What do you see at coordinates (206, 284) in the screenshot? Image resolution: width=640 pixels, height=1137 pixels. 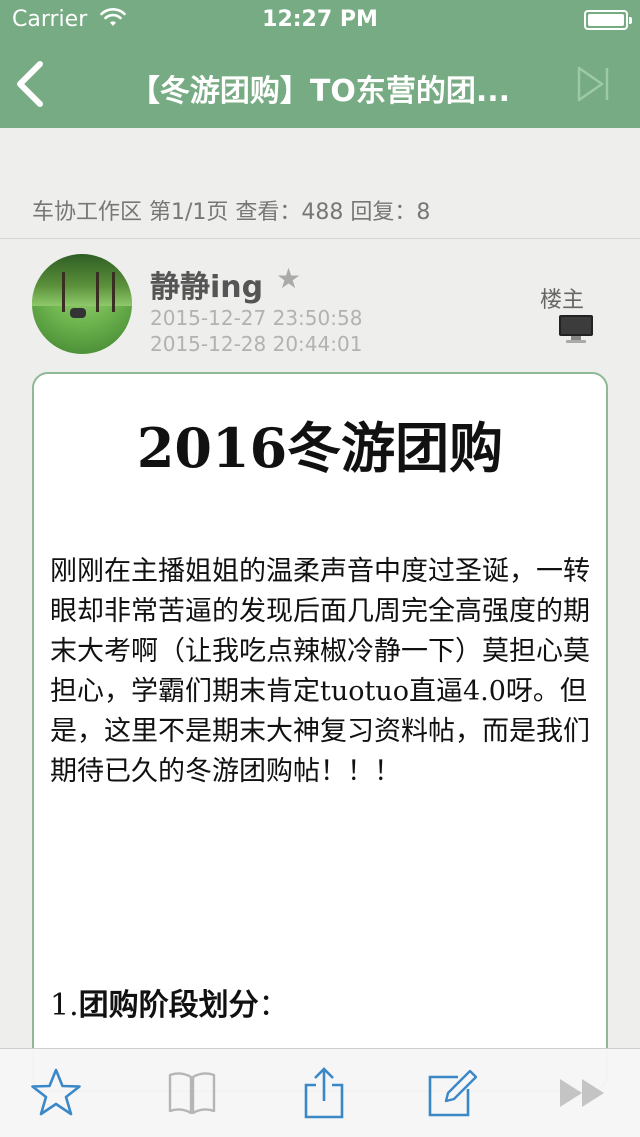 I see `author-name: 静静ing` at bounding box center [206, 284].